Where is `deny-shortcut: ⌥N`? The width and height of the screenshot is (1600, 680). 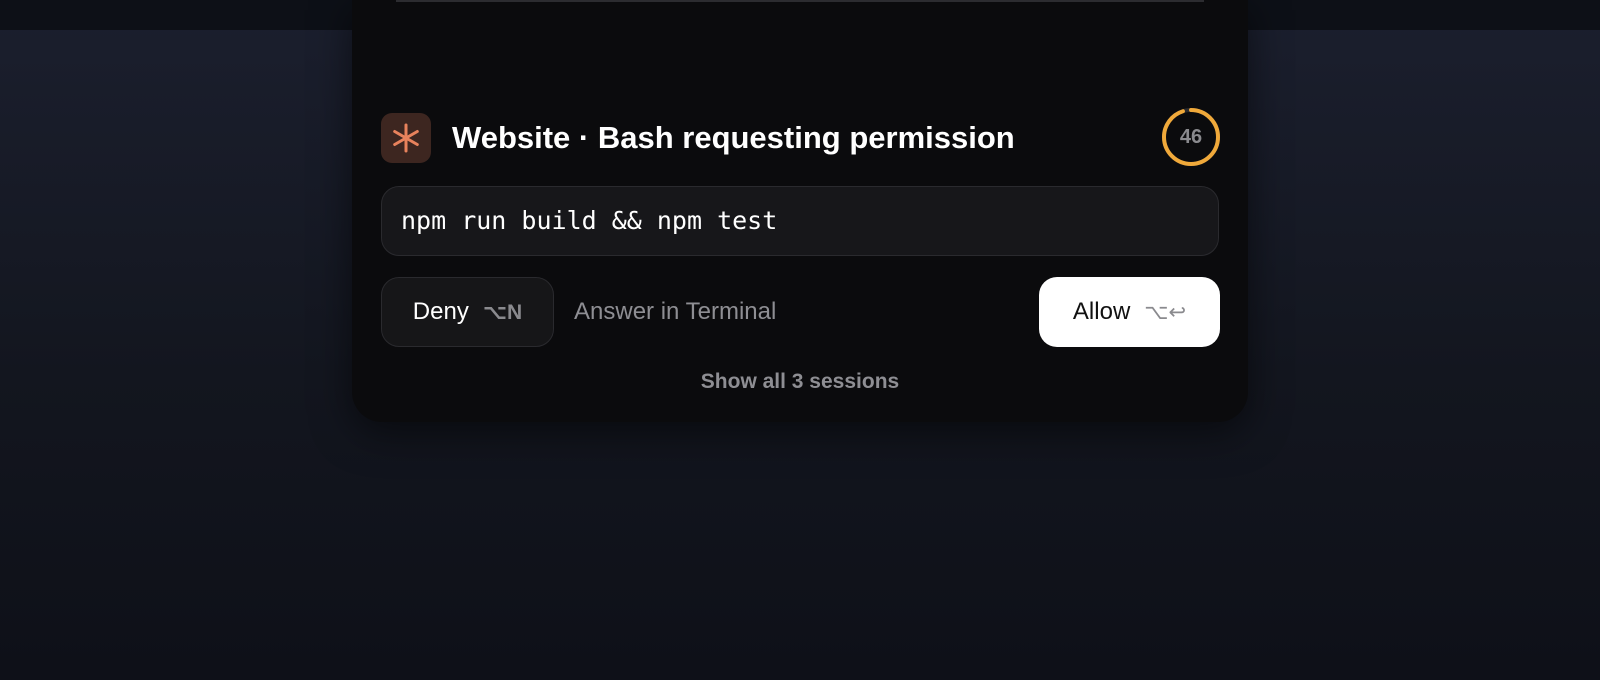
deny-shortcut: ⌥N is located at coordinates (502, 312).